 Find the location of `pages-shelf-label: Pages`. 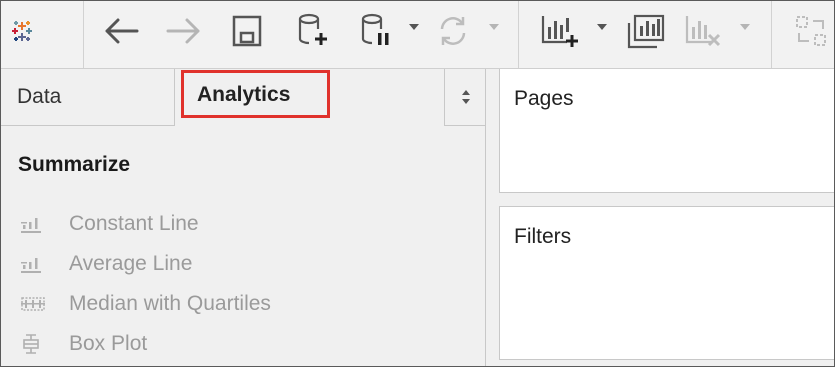

pages-shelf-label: Pages is located at coordinates (544, 98).